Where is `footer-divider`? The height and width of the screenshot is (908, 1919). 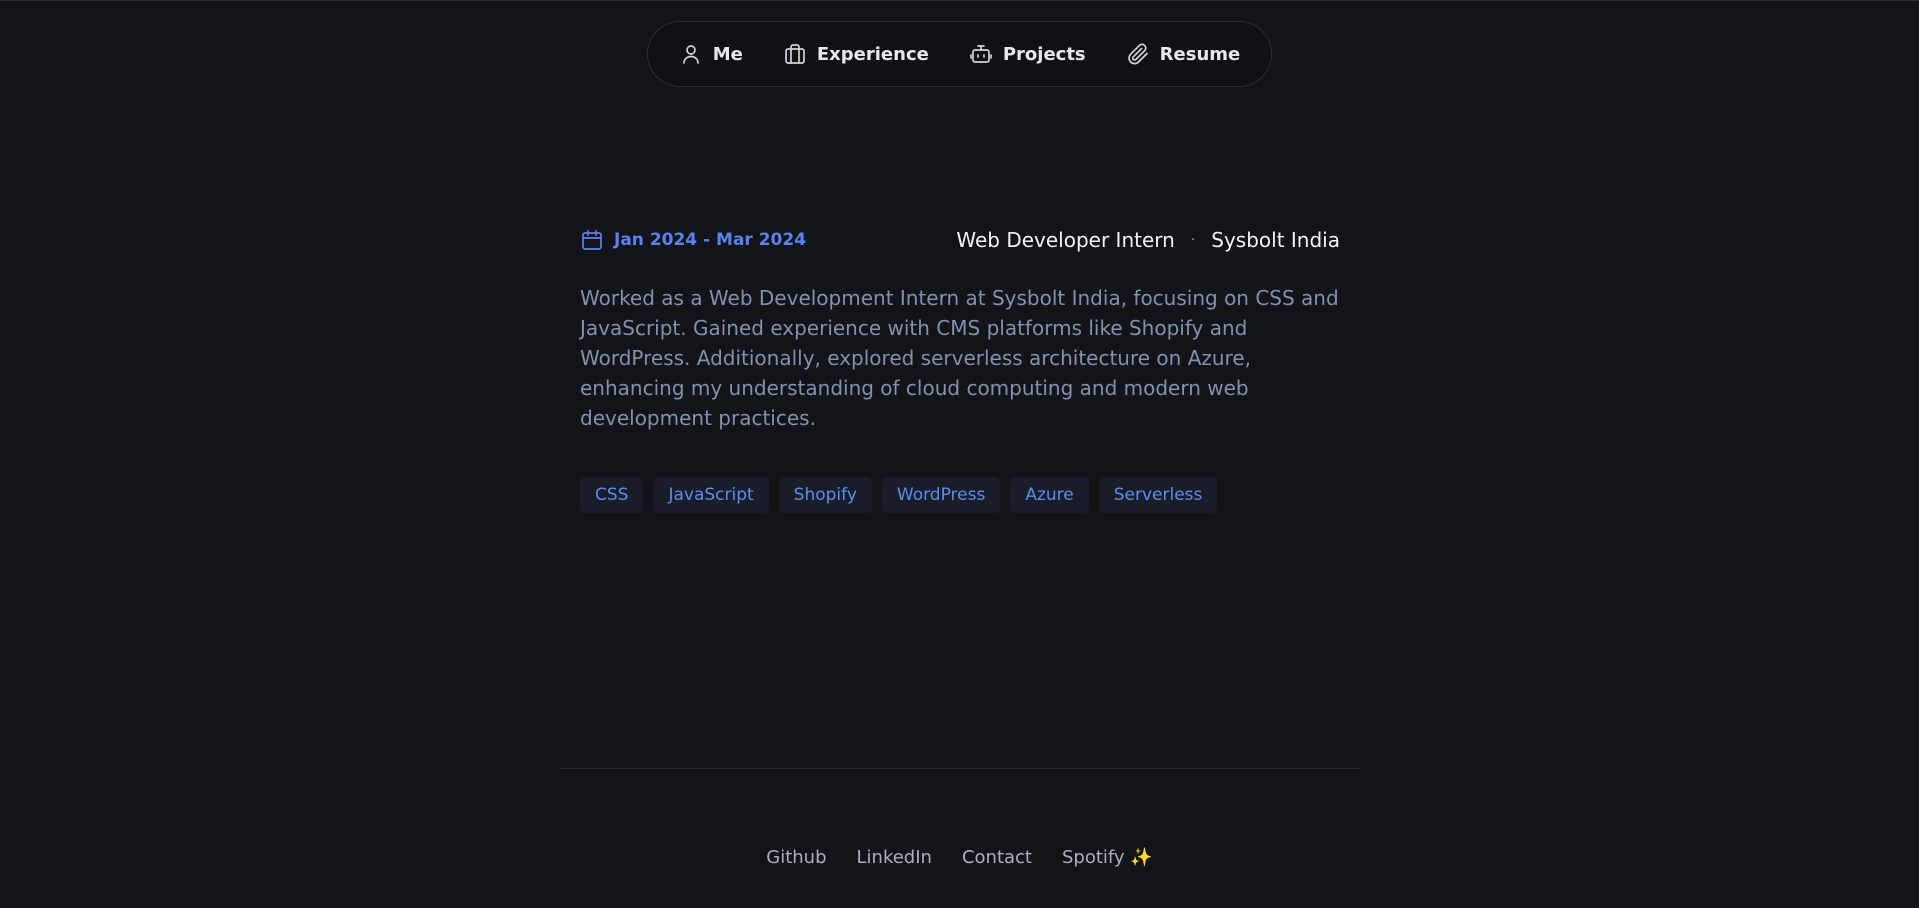 footer-divider is located at coordinates (960, 768).